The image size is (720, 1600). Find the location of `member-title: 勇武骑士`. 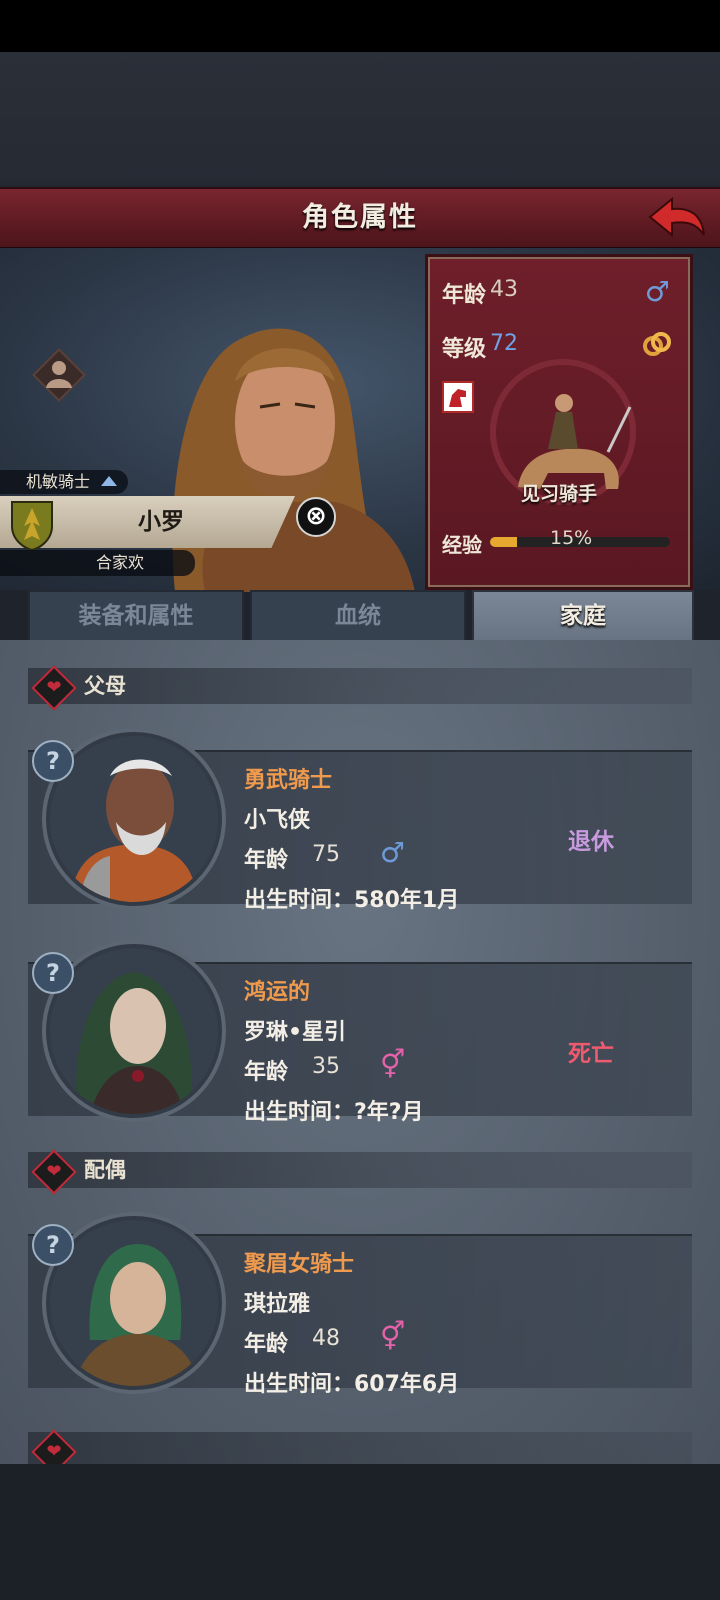

member-title: 勇武骑士 is located at coordinates (288, 780).